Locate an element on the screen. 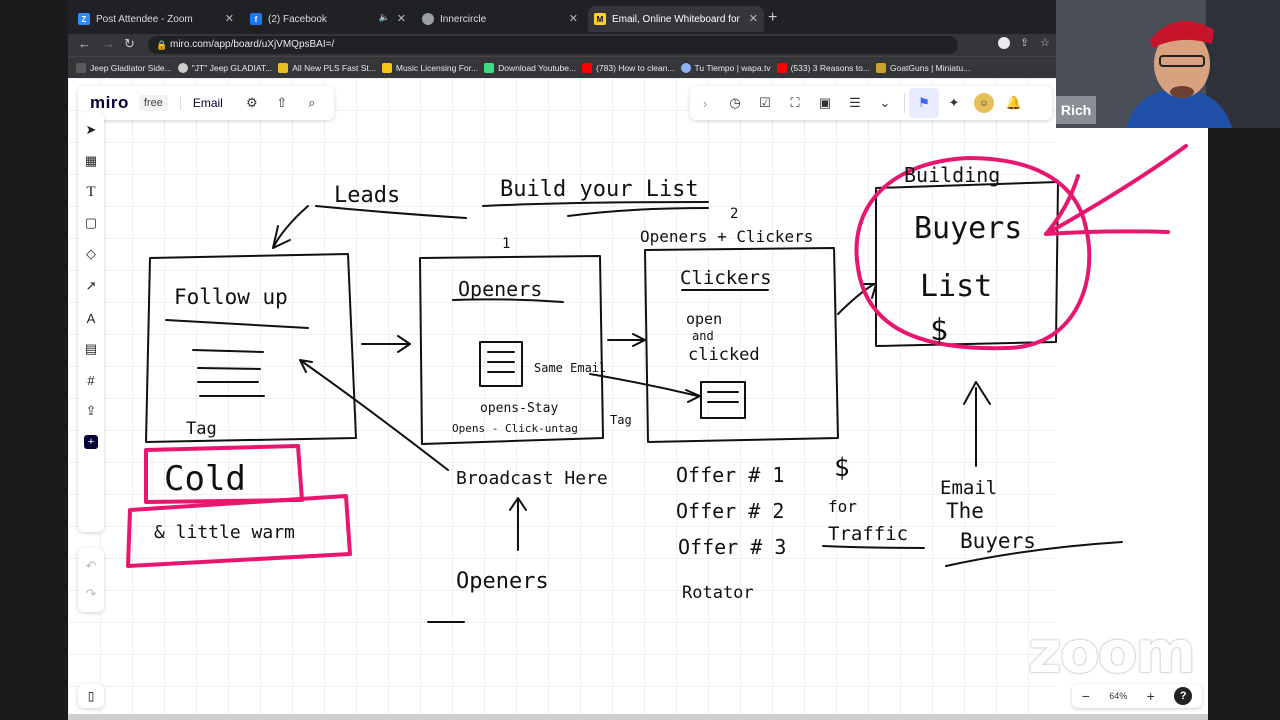 Image resolution: width=1280 pixels, height=720 pixels. participant-name-tag: Rich is located at coordinates (1076, 110).